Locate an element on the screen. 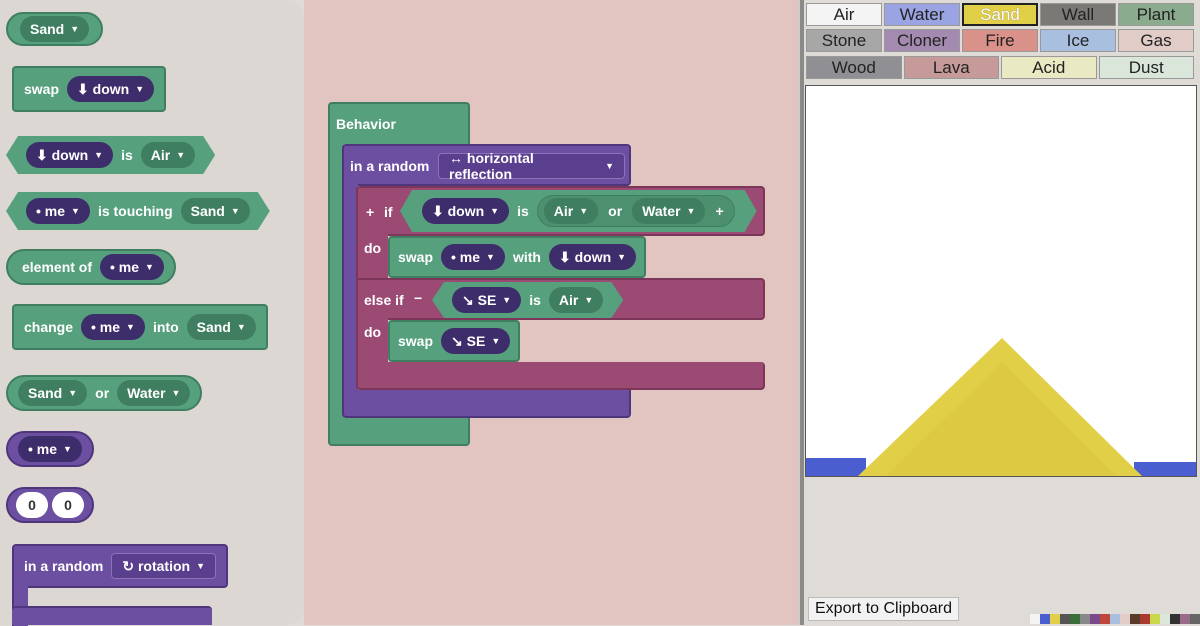  element-button-wood: Wood is located at coordinates (854, 67).